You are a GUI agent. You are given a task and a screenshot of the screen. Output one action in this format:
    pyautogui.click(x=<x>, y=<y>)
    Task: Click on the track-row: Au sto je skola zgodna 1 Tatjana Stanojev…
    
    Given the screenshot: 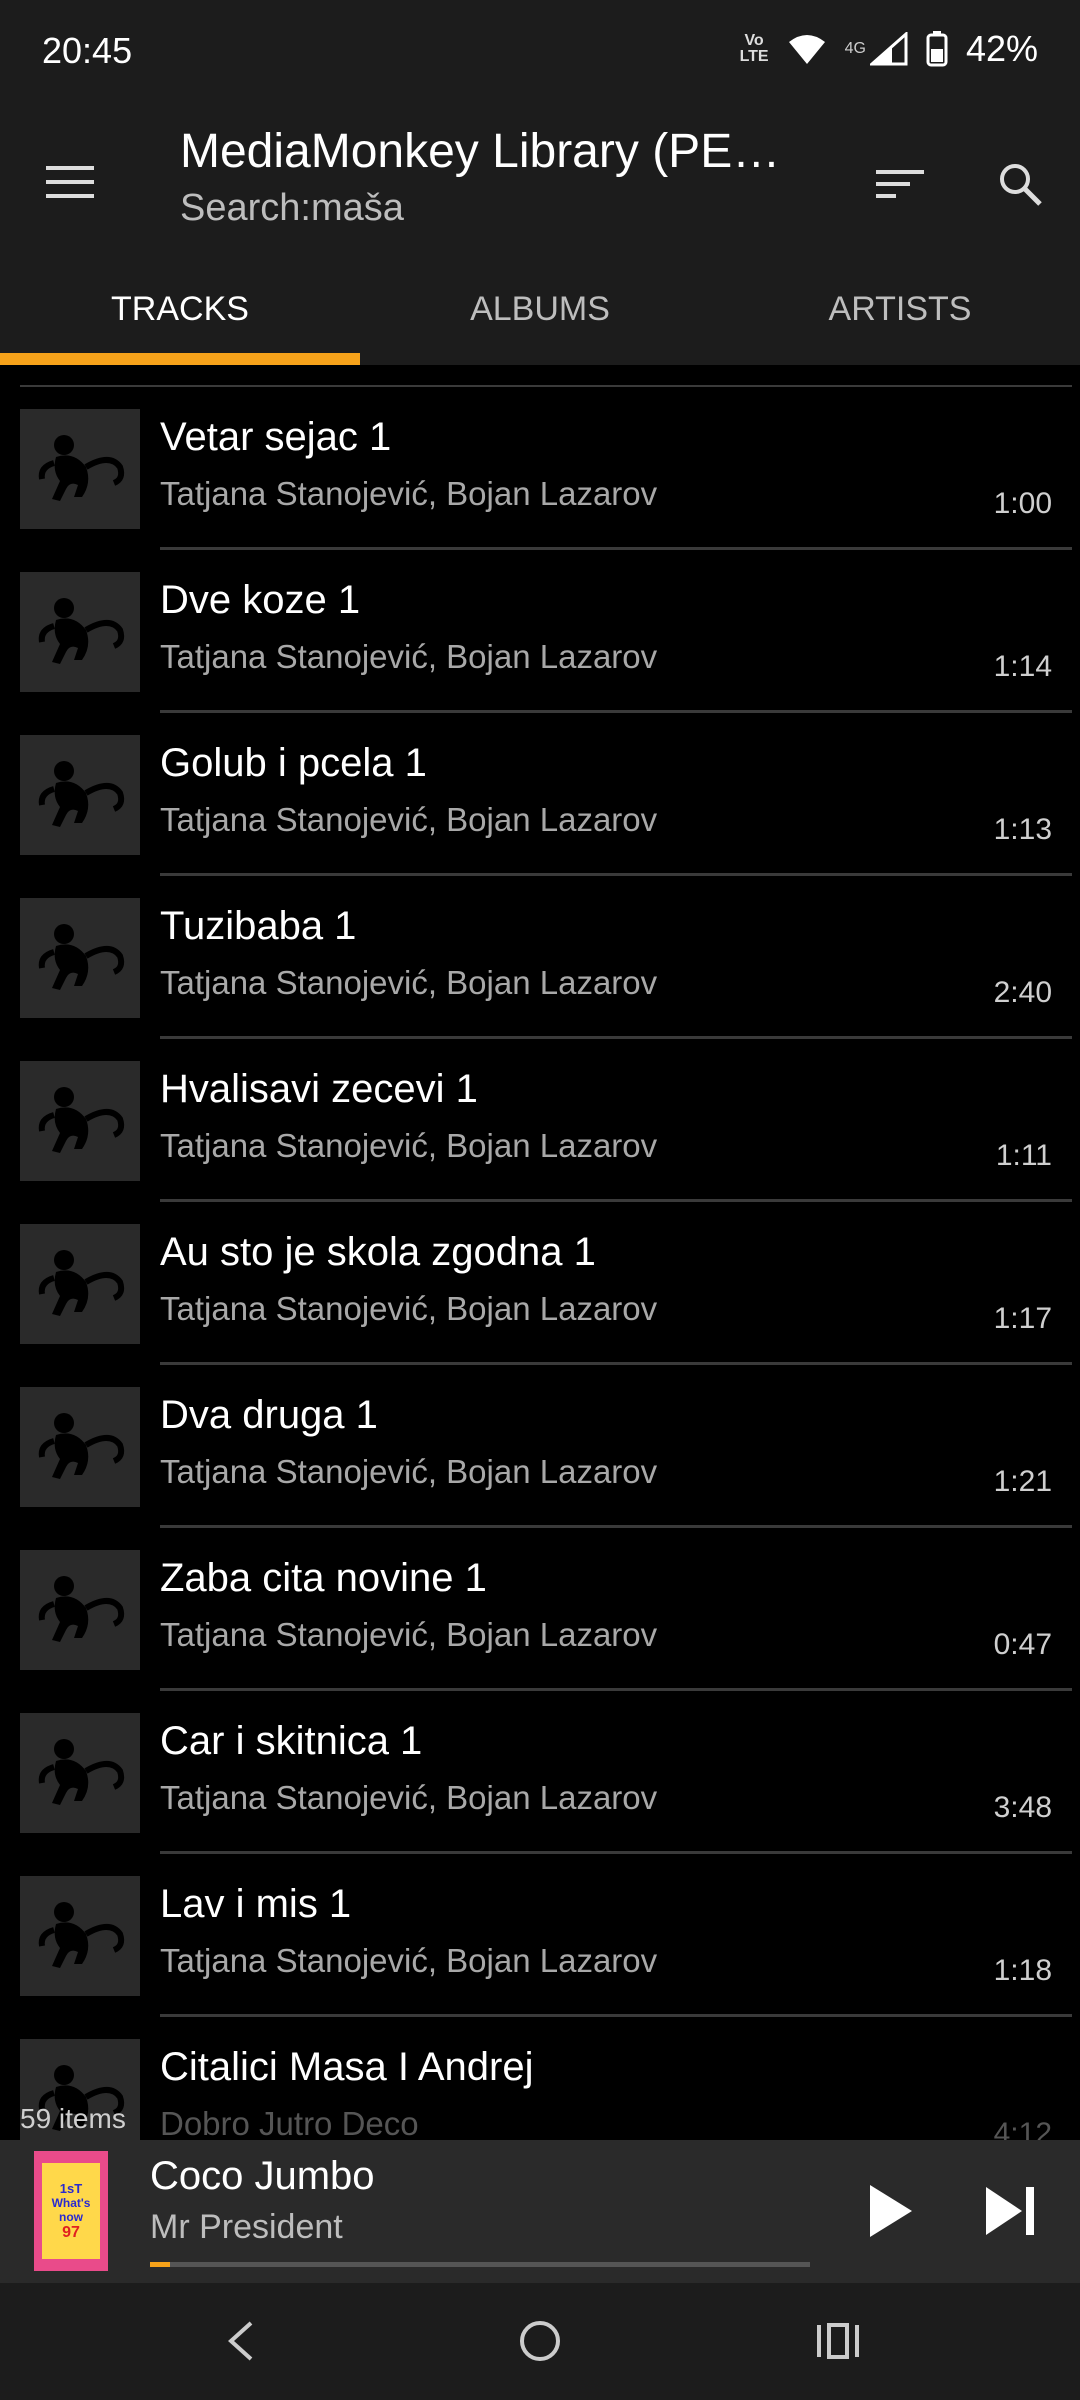 What is the action you would take?
    pyautogui.click(x=540, y=1283)
    